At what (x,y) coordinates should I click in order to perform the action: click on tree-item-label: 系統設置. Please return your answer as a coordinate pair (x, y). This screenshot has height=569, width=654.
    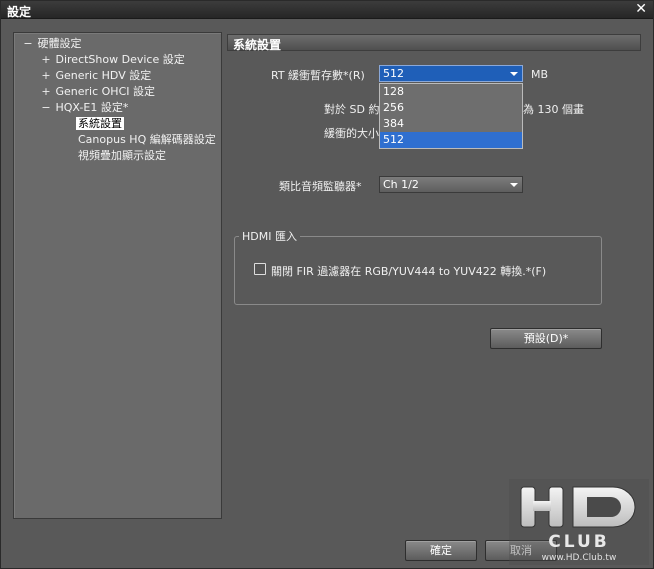
    Looking at the image, I should click on (100, 123).